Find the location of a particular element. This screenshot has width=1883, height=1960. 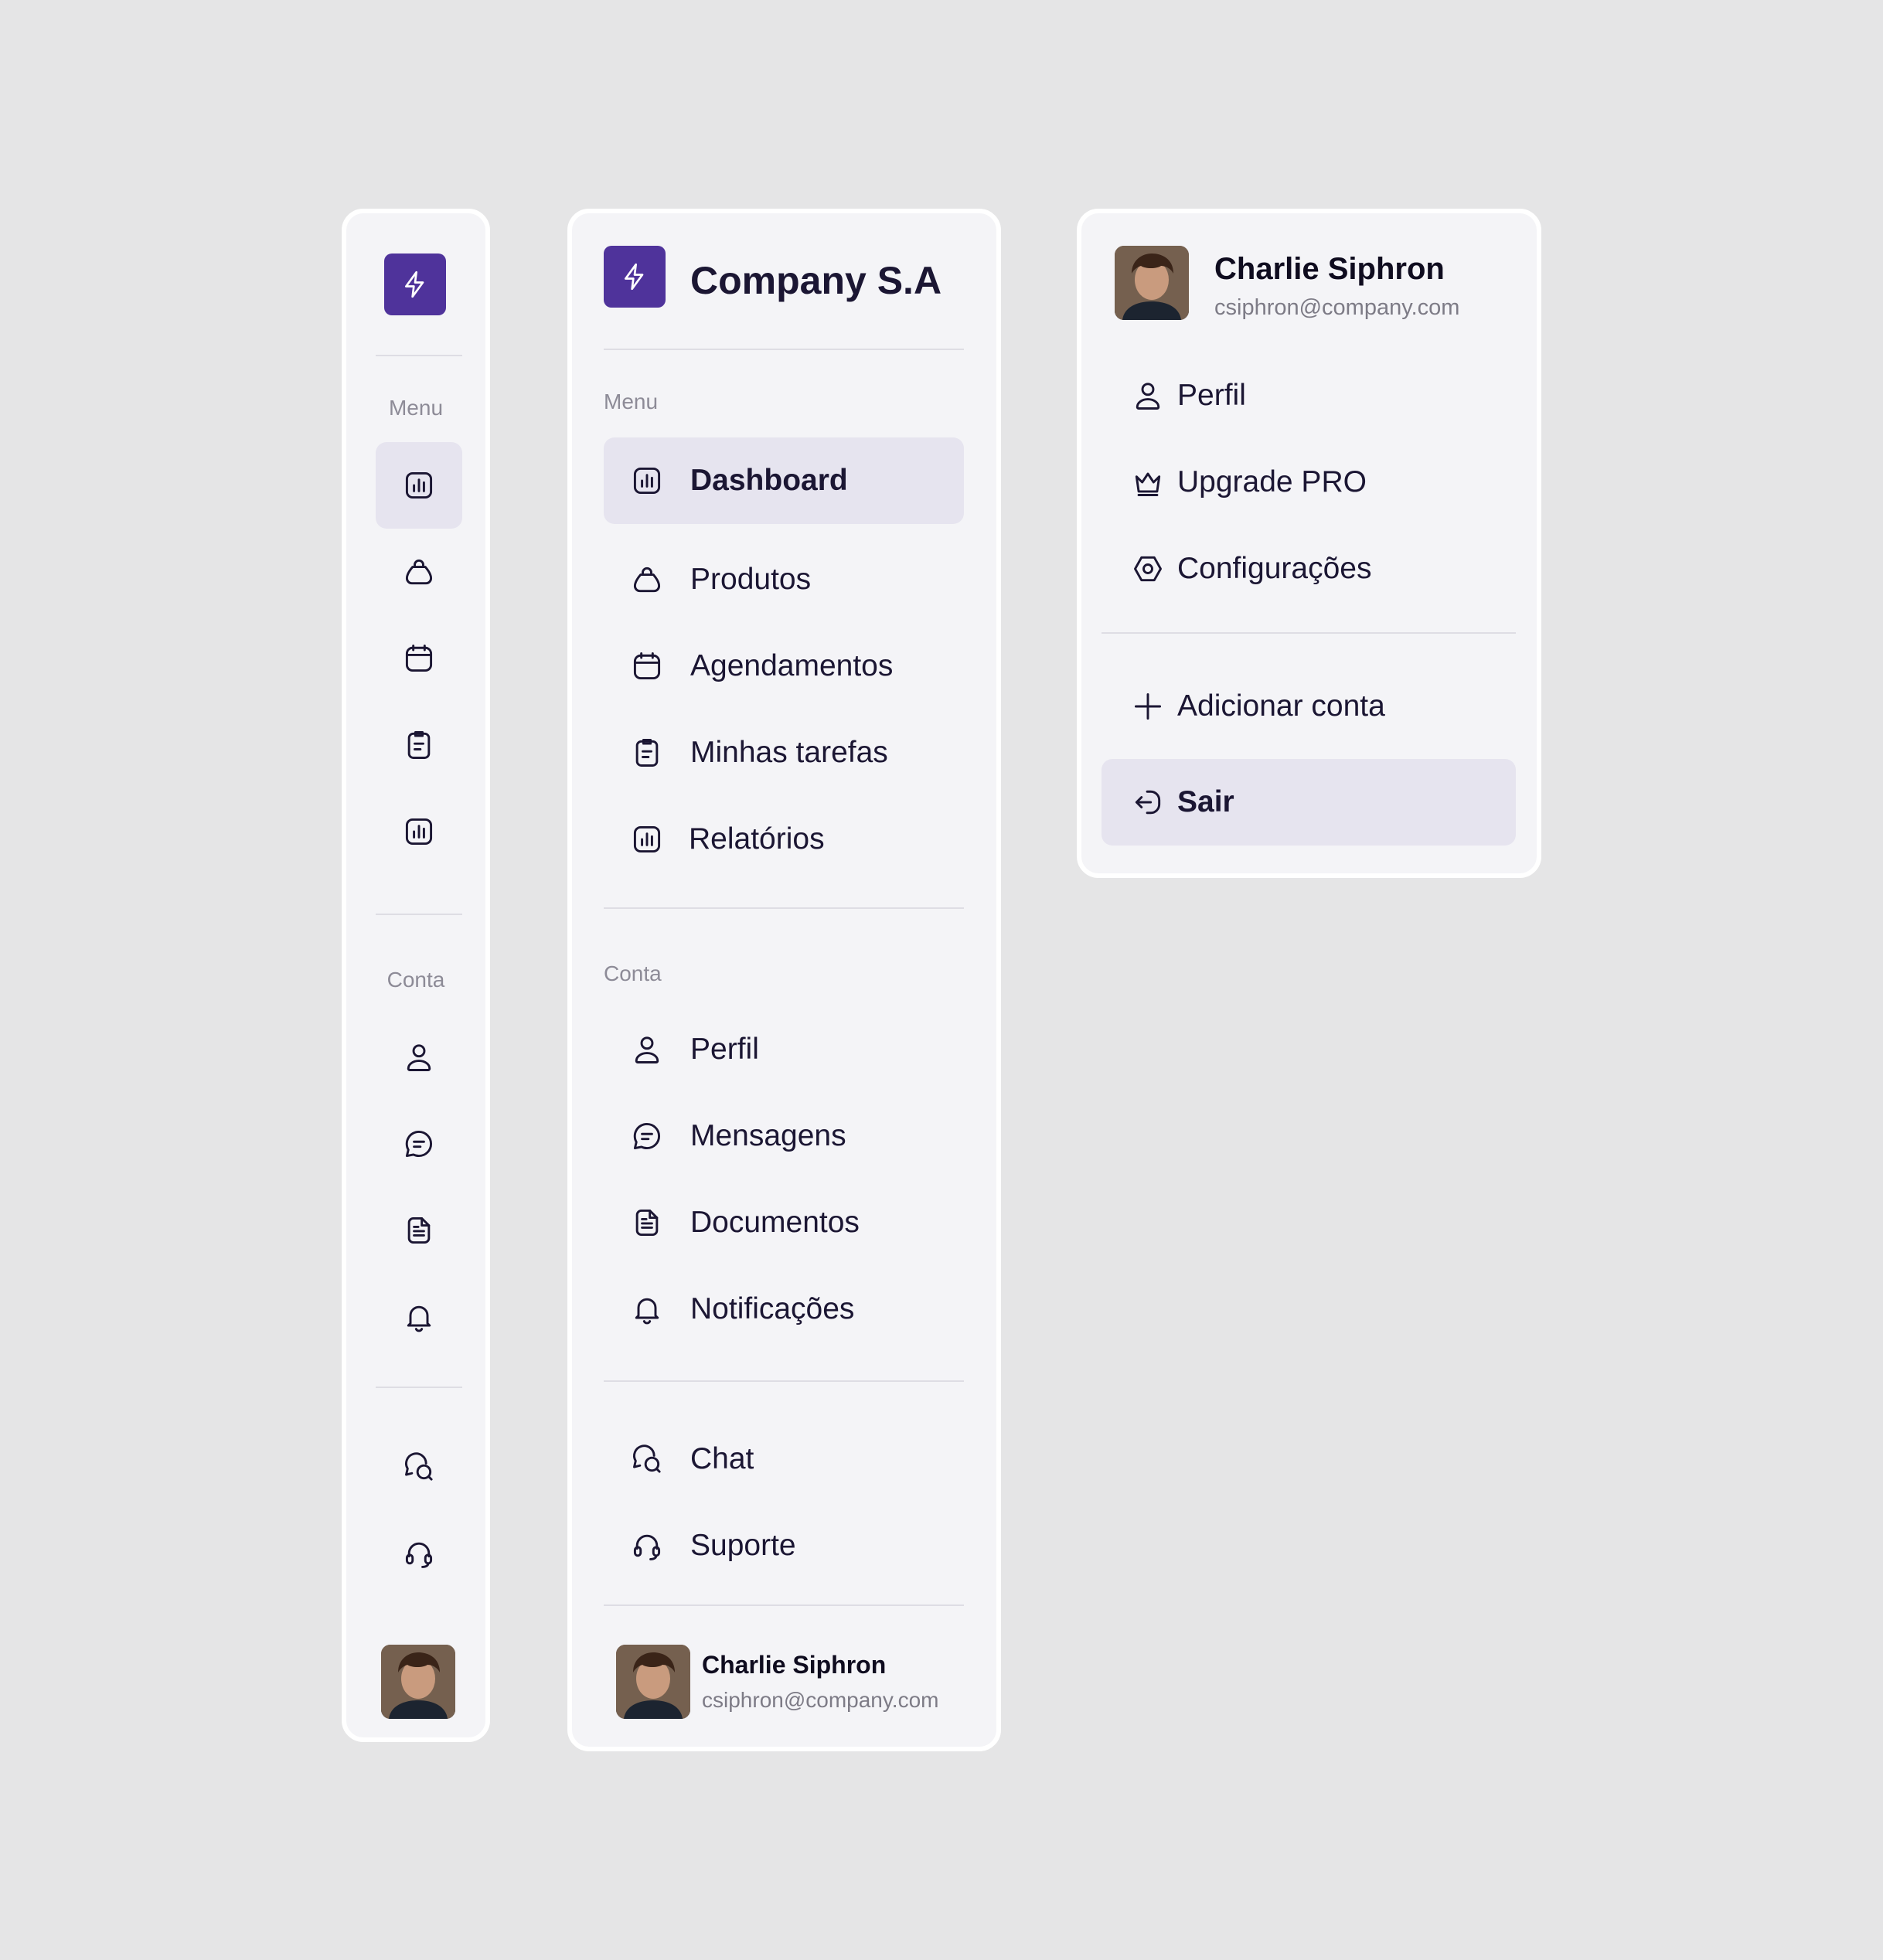

nav-item-documentos: Documentos is located at coordinates (784, 1222).